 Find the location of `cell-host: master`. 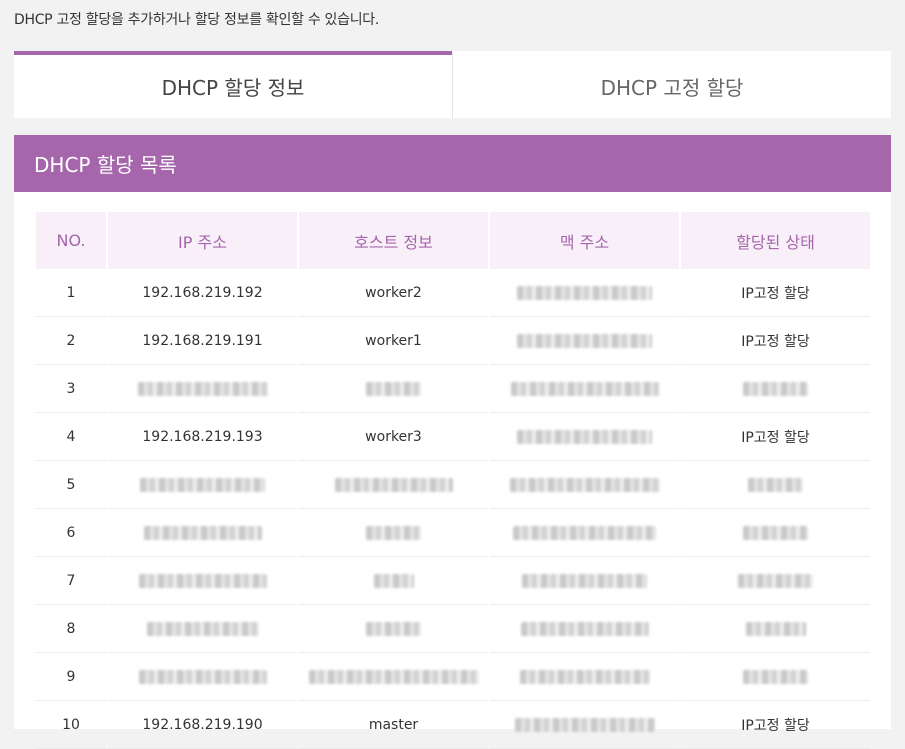

cell-host: master is located at coordinates (393, 725).